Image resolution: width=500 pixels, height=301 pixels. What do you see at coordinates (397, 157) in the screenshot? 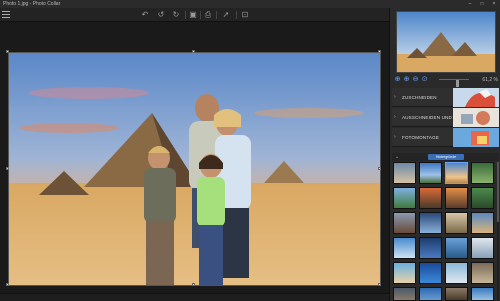
I see `chevron-down-icon: ⌄` at bounding box center [397, 157].